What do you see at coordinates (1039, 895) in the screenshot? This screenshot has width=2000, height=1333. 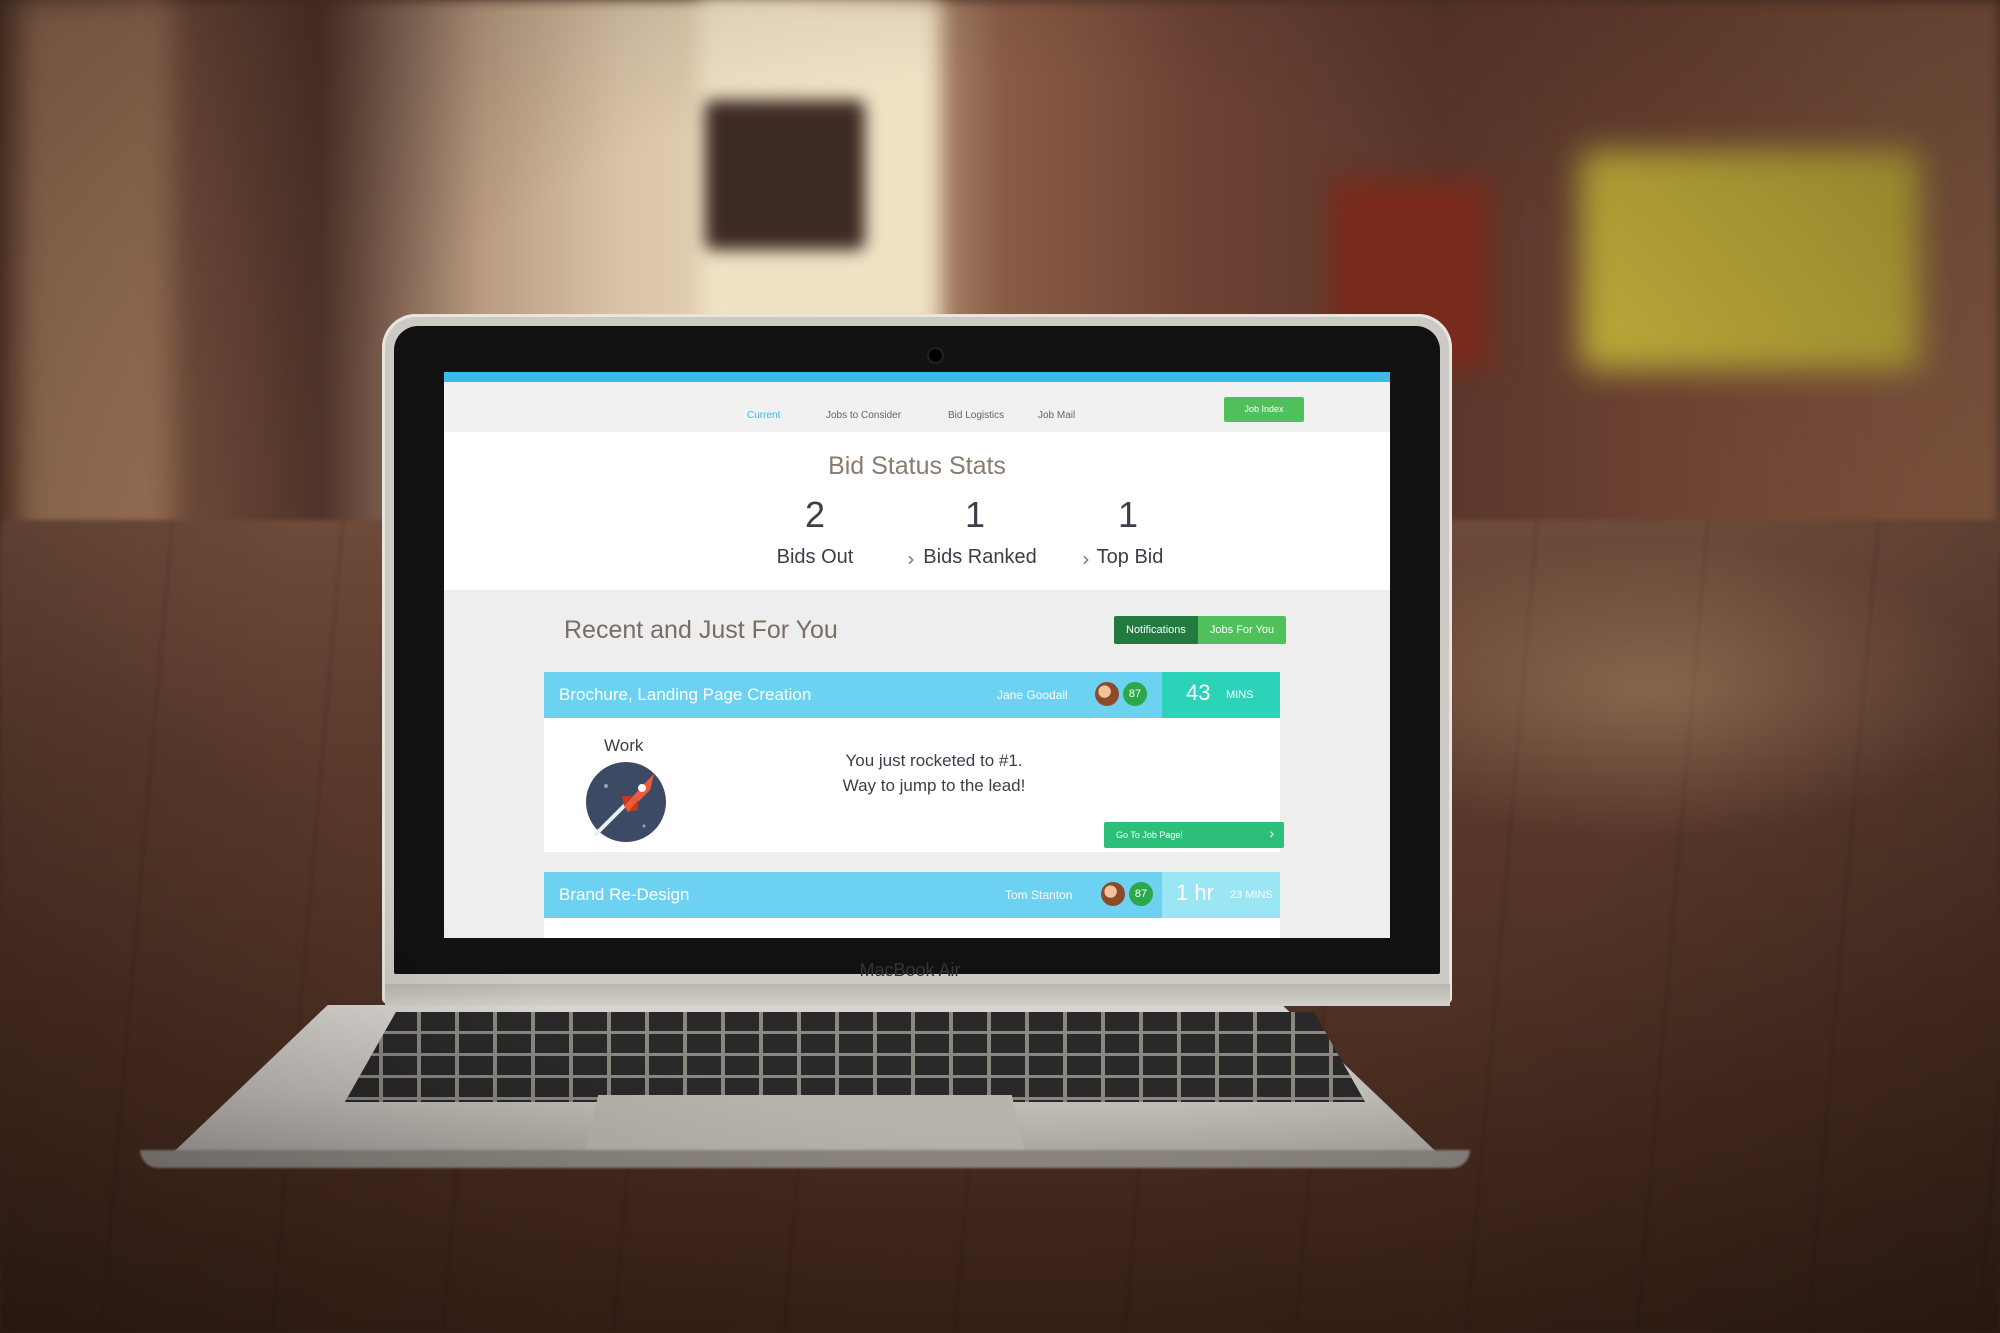 I see `job-card-user: Tom Stanton` at bounding box center [1039, 895].